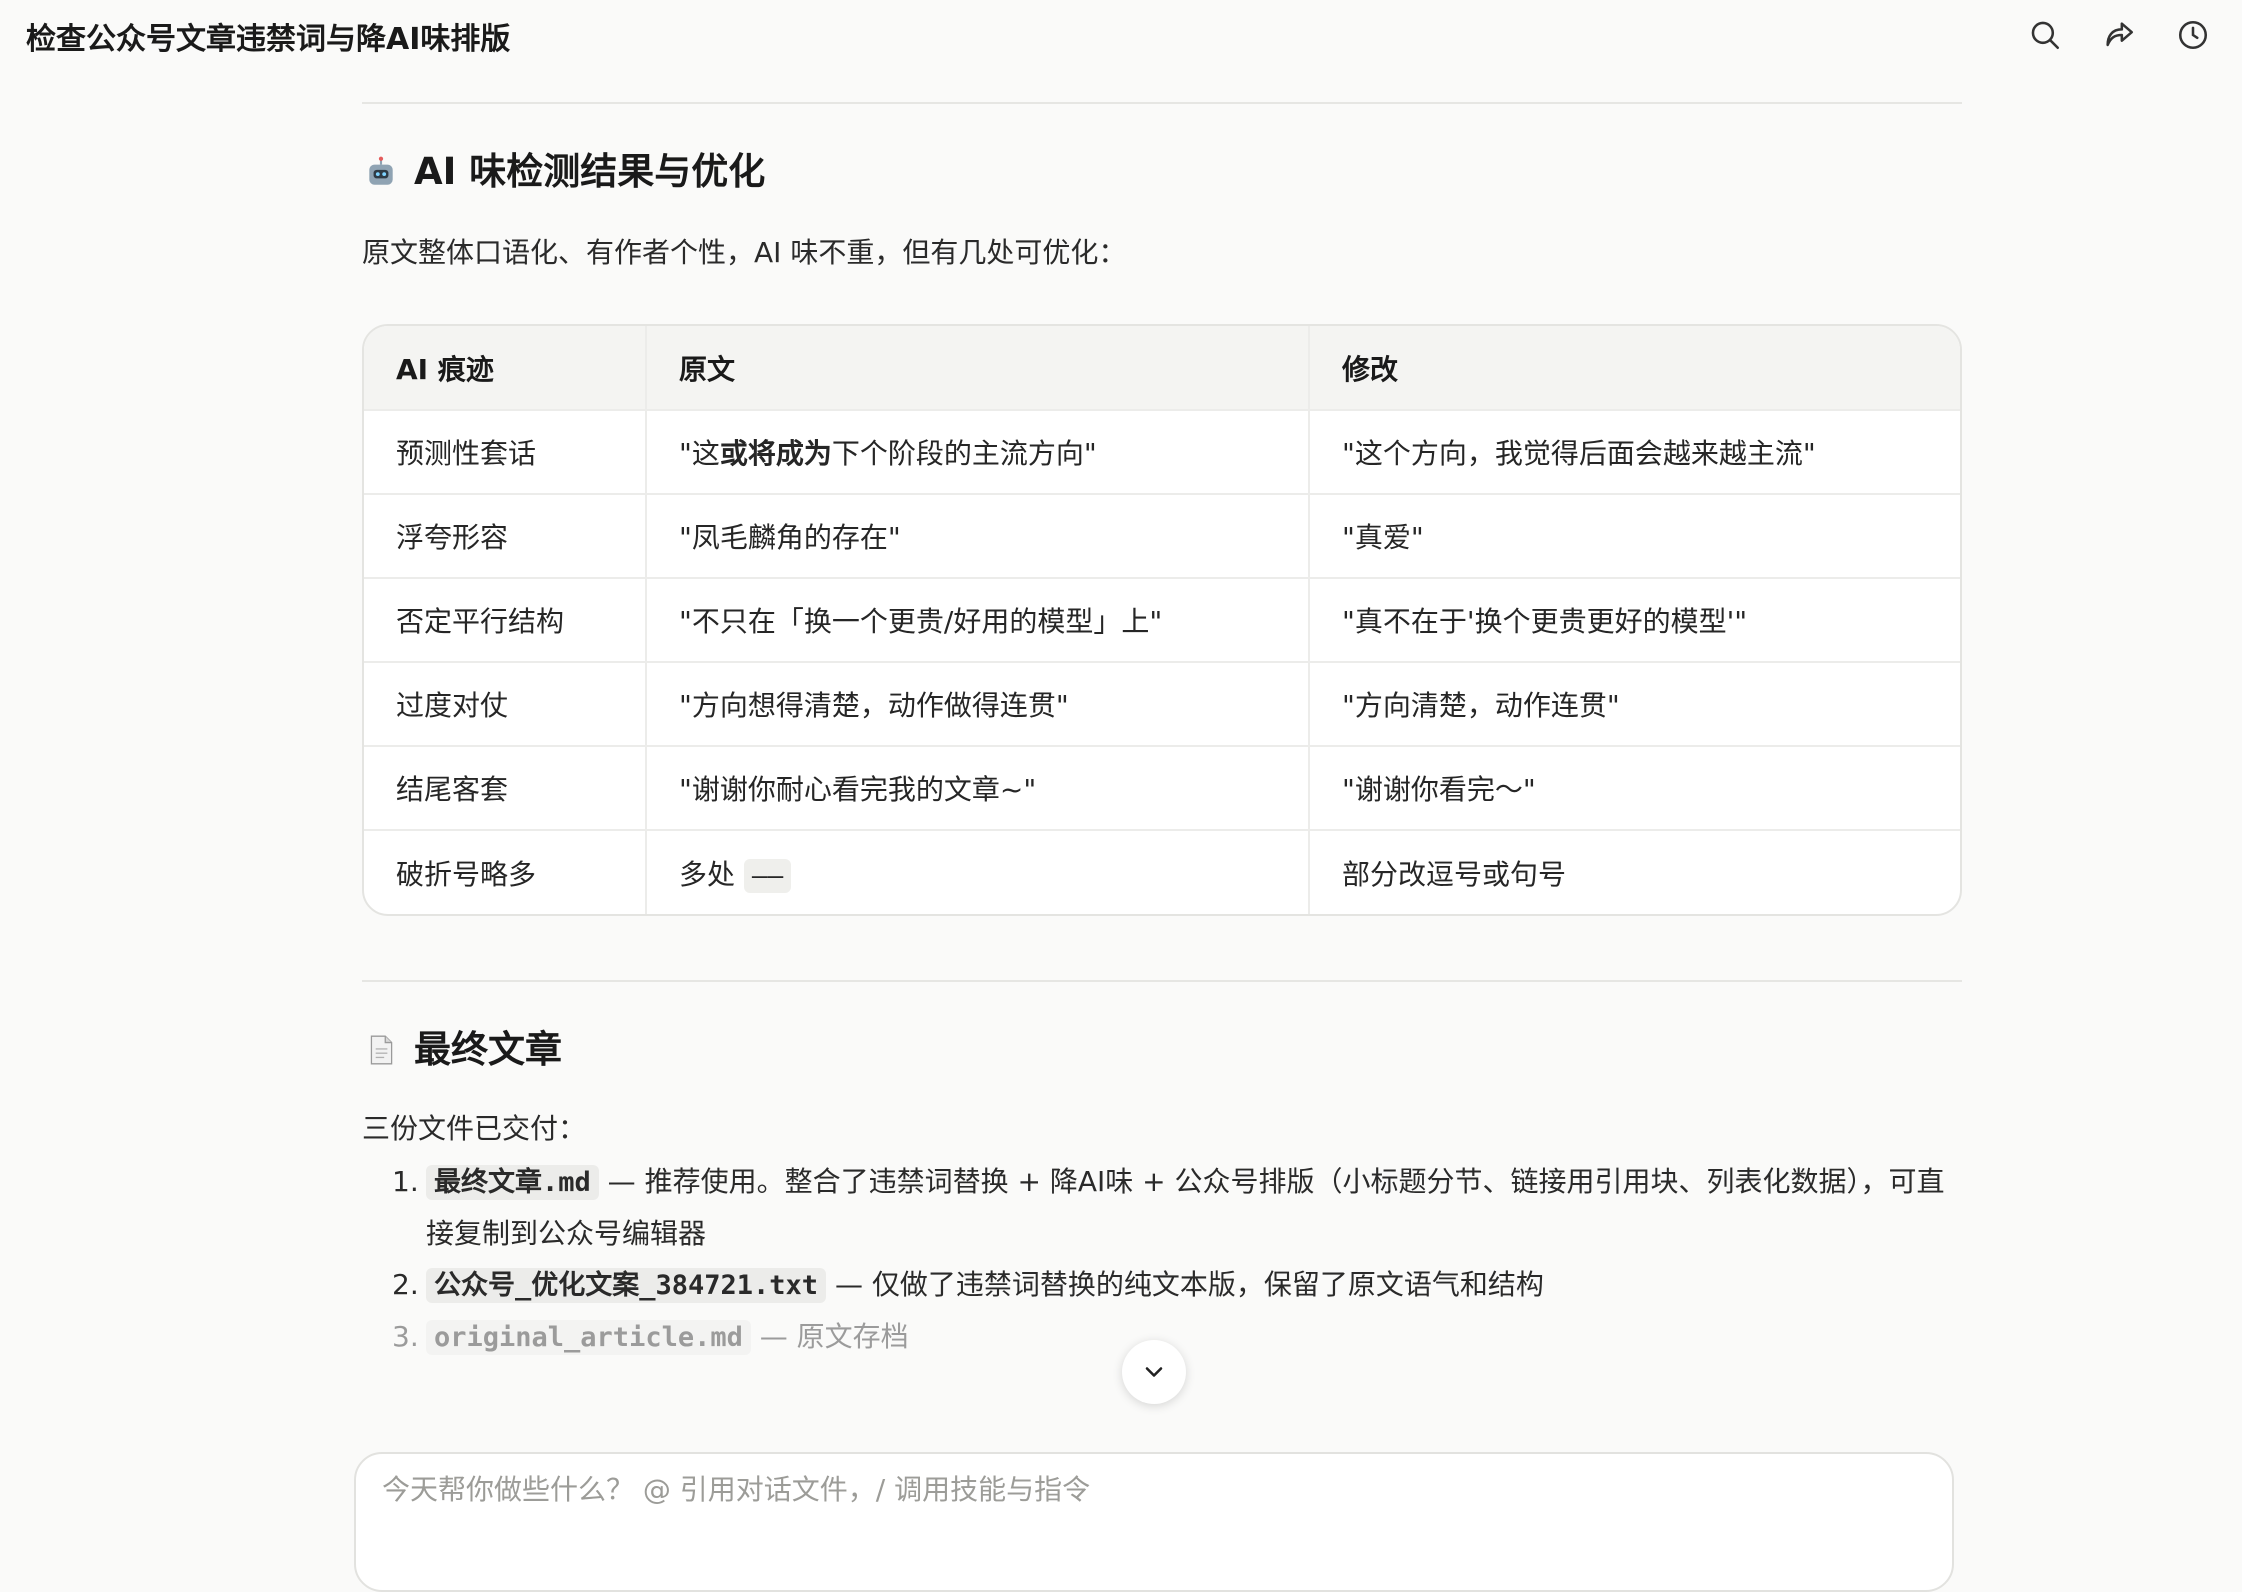  What do you see at coordinates (1154, 1522) in the screenshot?
I see `composer` at bounding box center [1154, 1522].